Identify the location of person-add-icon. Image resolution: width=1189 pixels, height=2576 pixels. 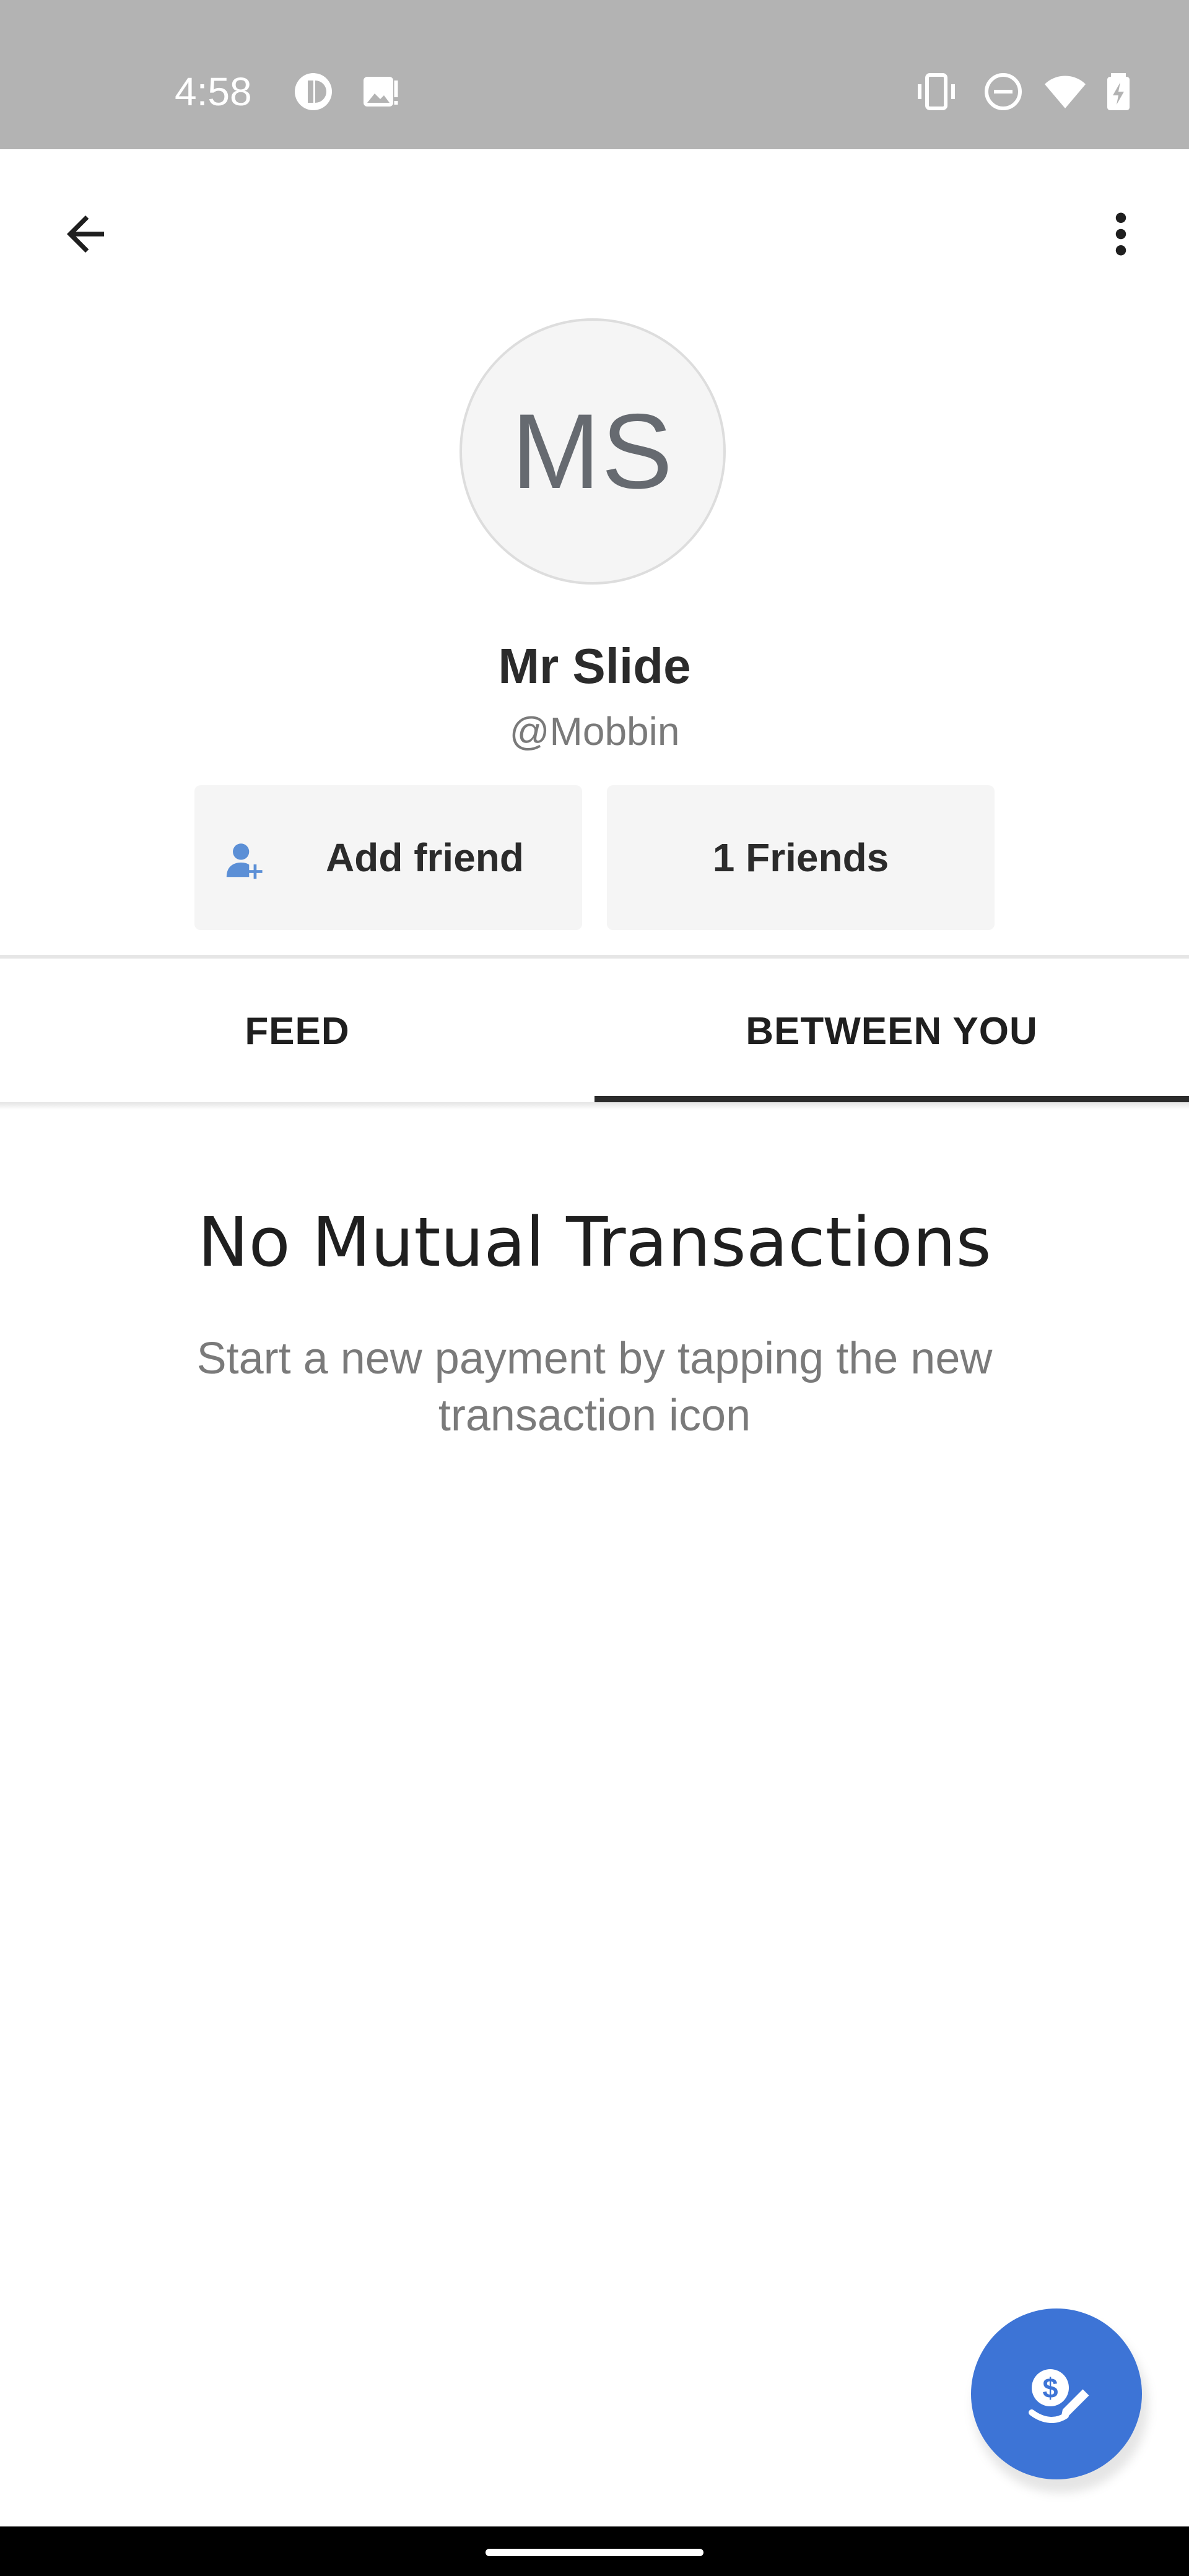
(244, 861).